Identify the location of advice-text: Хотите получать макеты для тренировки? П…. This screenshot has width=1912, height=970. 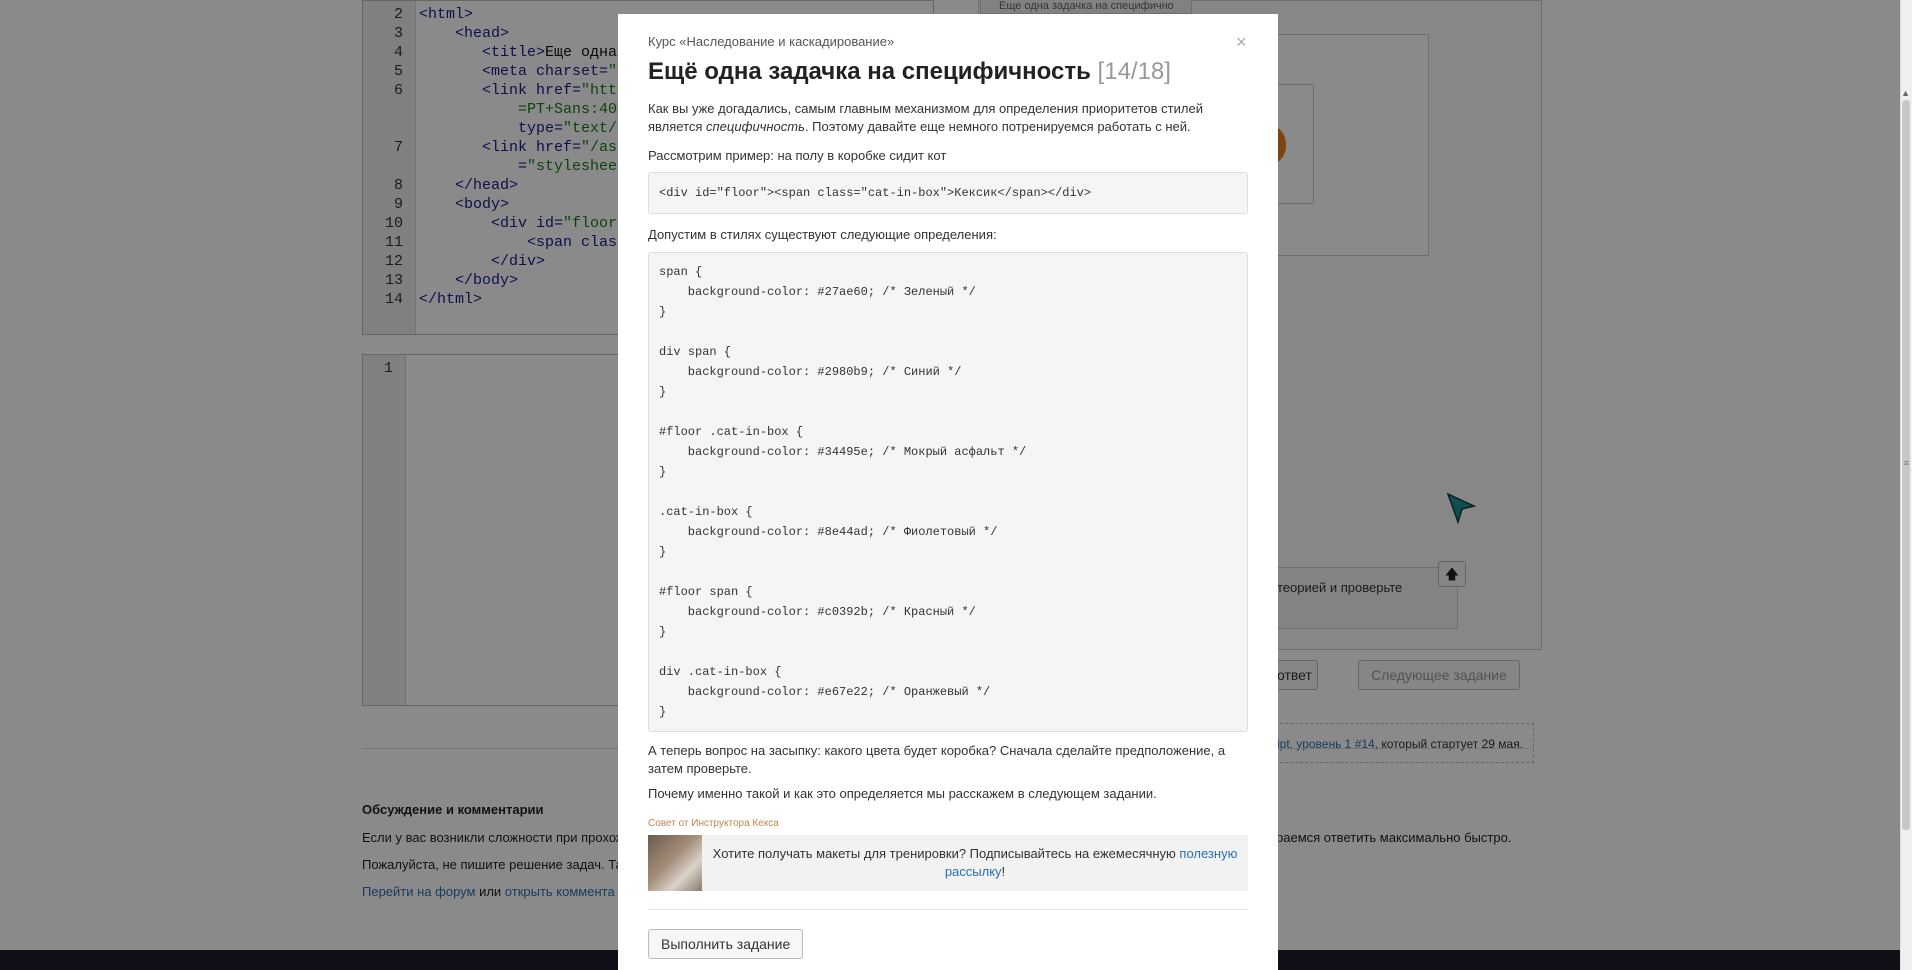
(975, 863).